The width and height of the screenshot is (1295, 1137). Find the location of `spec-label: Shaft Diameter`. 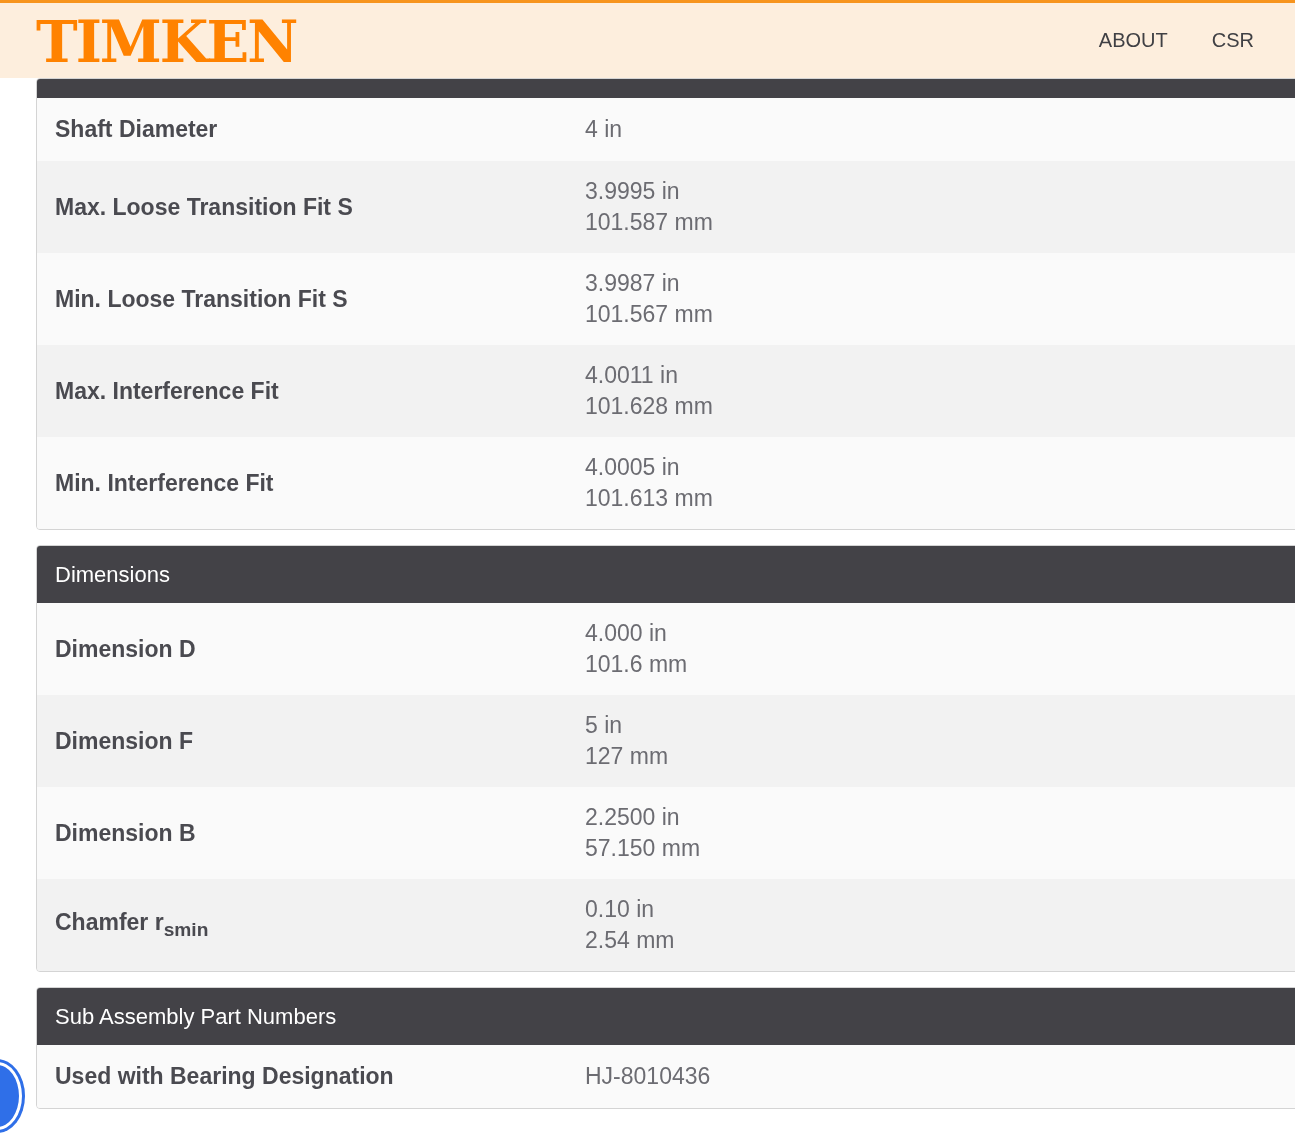

spec-label: Shaft Diameter is located at coordinates (136, 129).